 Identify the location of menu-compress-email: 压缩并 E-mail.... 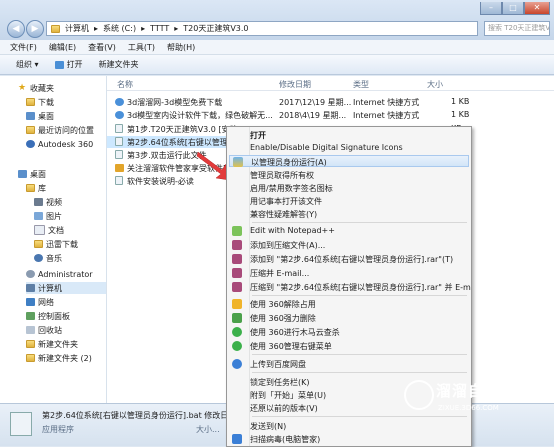
(349, 273).